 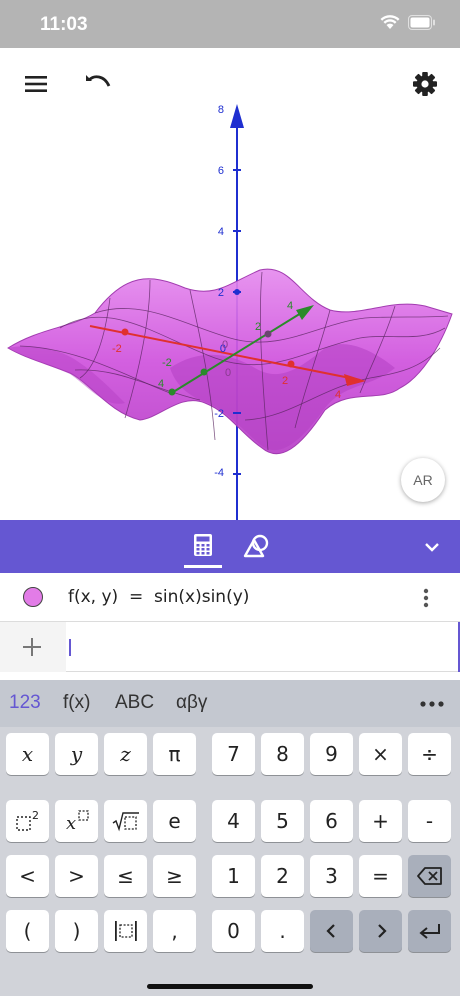 I want to click on key-backspace, so click(x=429, y=876).